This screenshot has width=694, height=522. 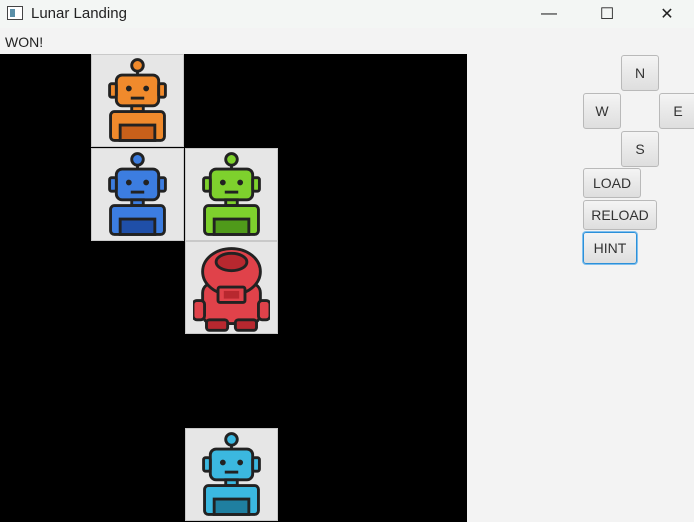 What do you see at coordinates (676, 111) in the screenshot?
I see `east-button: E` at bounding box center [676, 111].